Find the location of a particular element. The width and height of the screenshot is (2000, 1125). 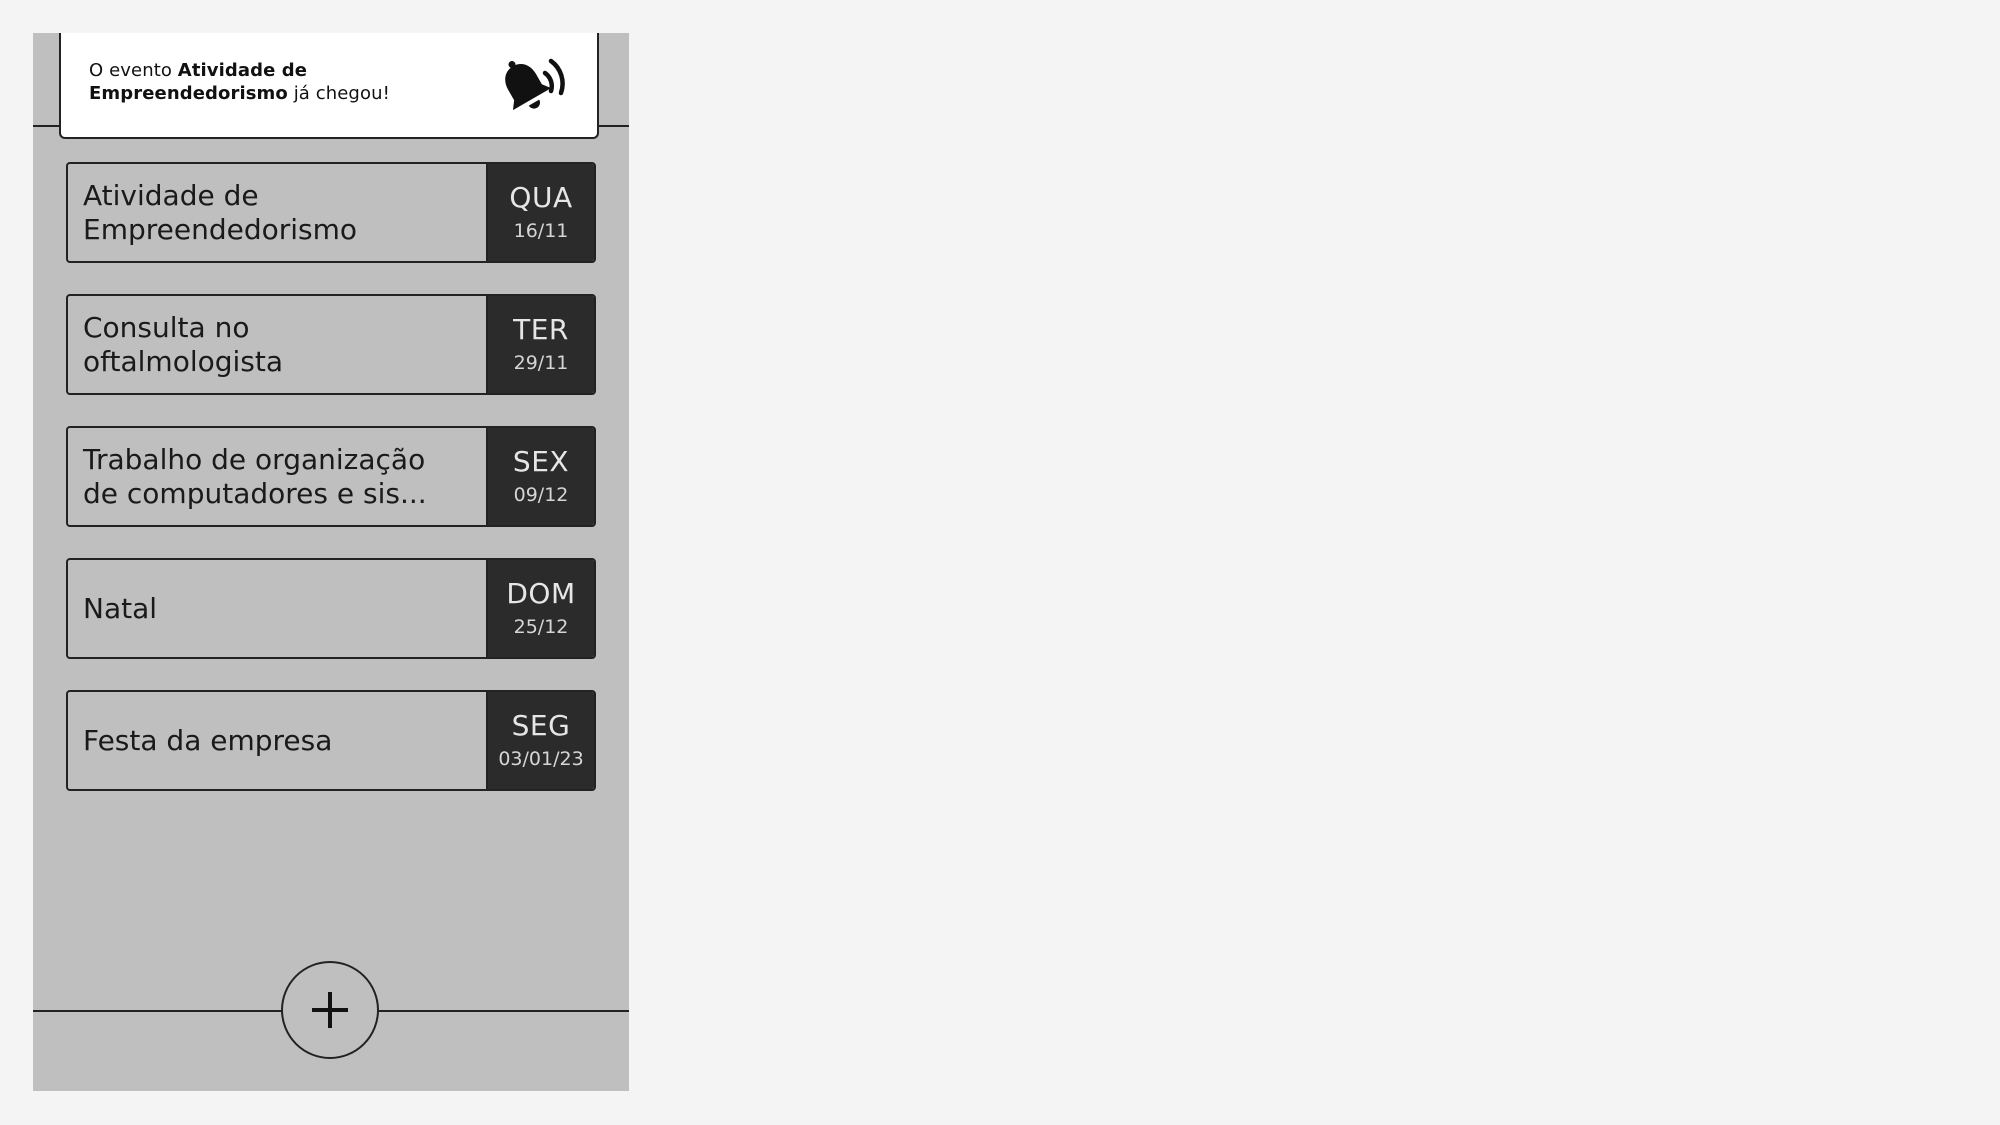

event-title-line-1: Natal is located at coordinates (120, 608).